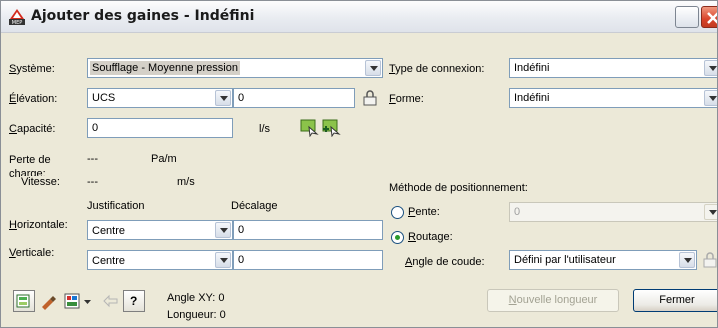 The image size is (718, 328). Describe the element at coordinates (30, 167) in the screenshot. I see `perte-label: Perte de charge:` at that location.